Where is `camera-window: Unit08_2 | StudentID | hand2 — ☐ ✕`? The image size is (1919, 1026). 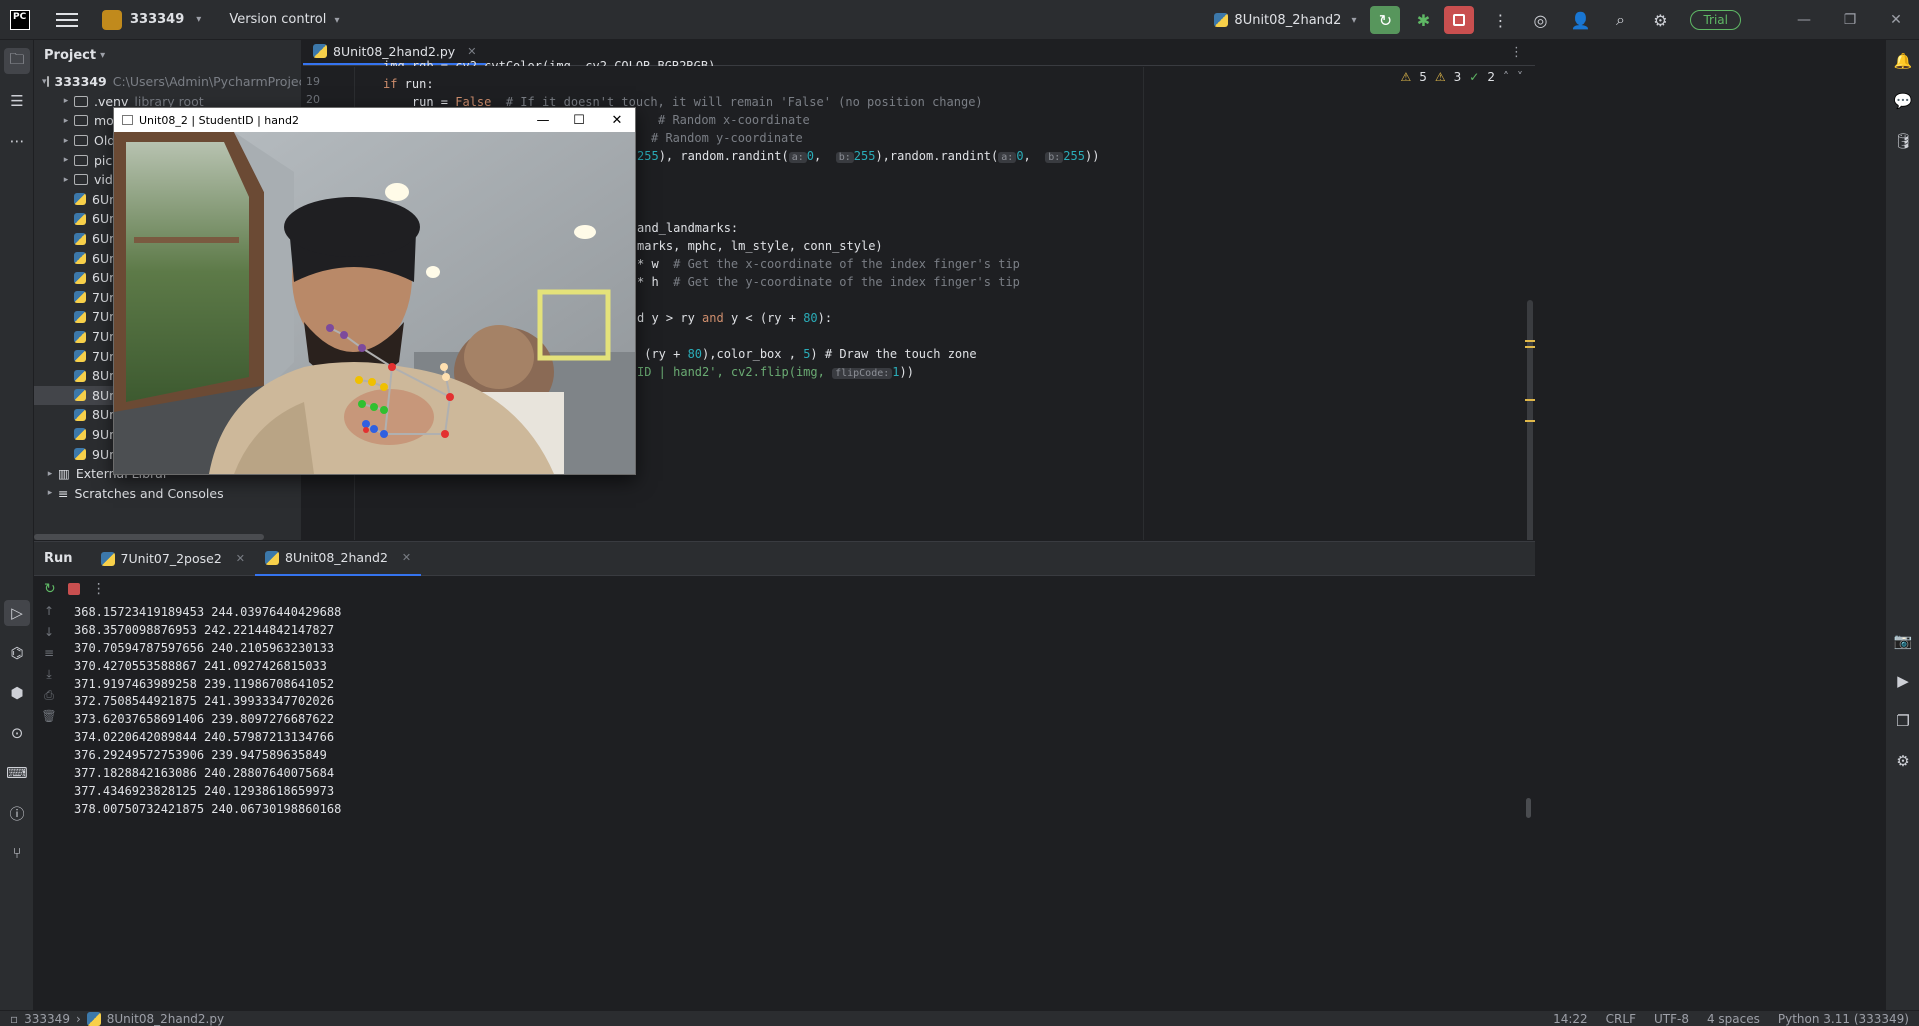 camera-window: Unit08_2 | StudentID | hand2 — ☐ ✕ is located at coordinates (374, 291).